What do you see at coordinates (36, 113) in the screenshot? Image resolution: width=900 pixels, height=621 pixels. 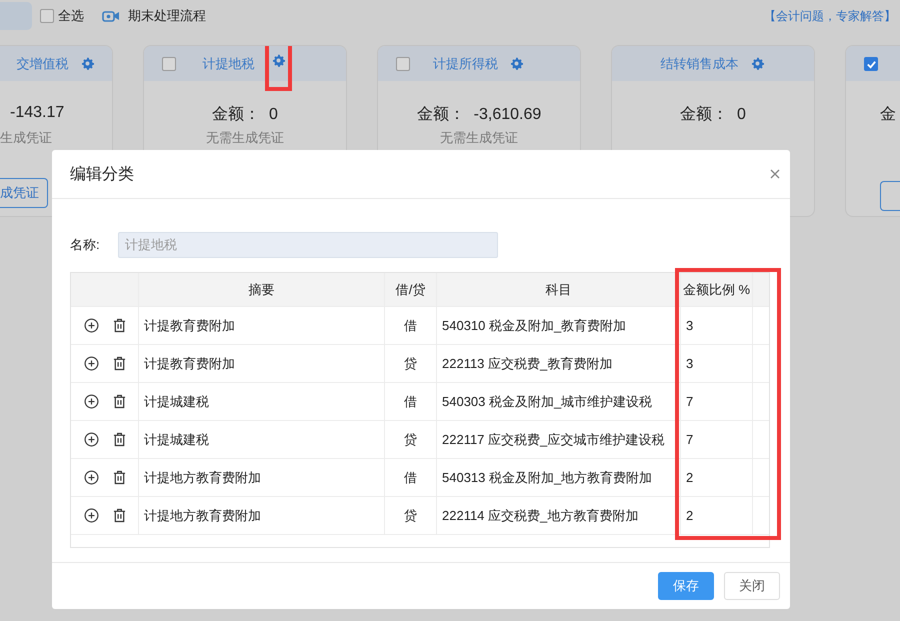 I see `amount-text: -143.17` at bounding box center [36, 113].